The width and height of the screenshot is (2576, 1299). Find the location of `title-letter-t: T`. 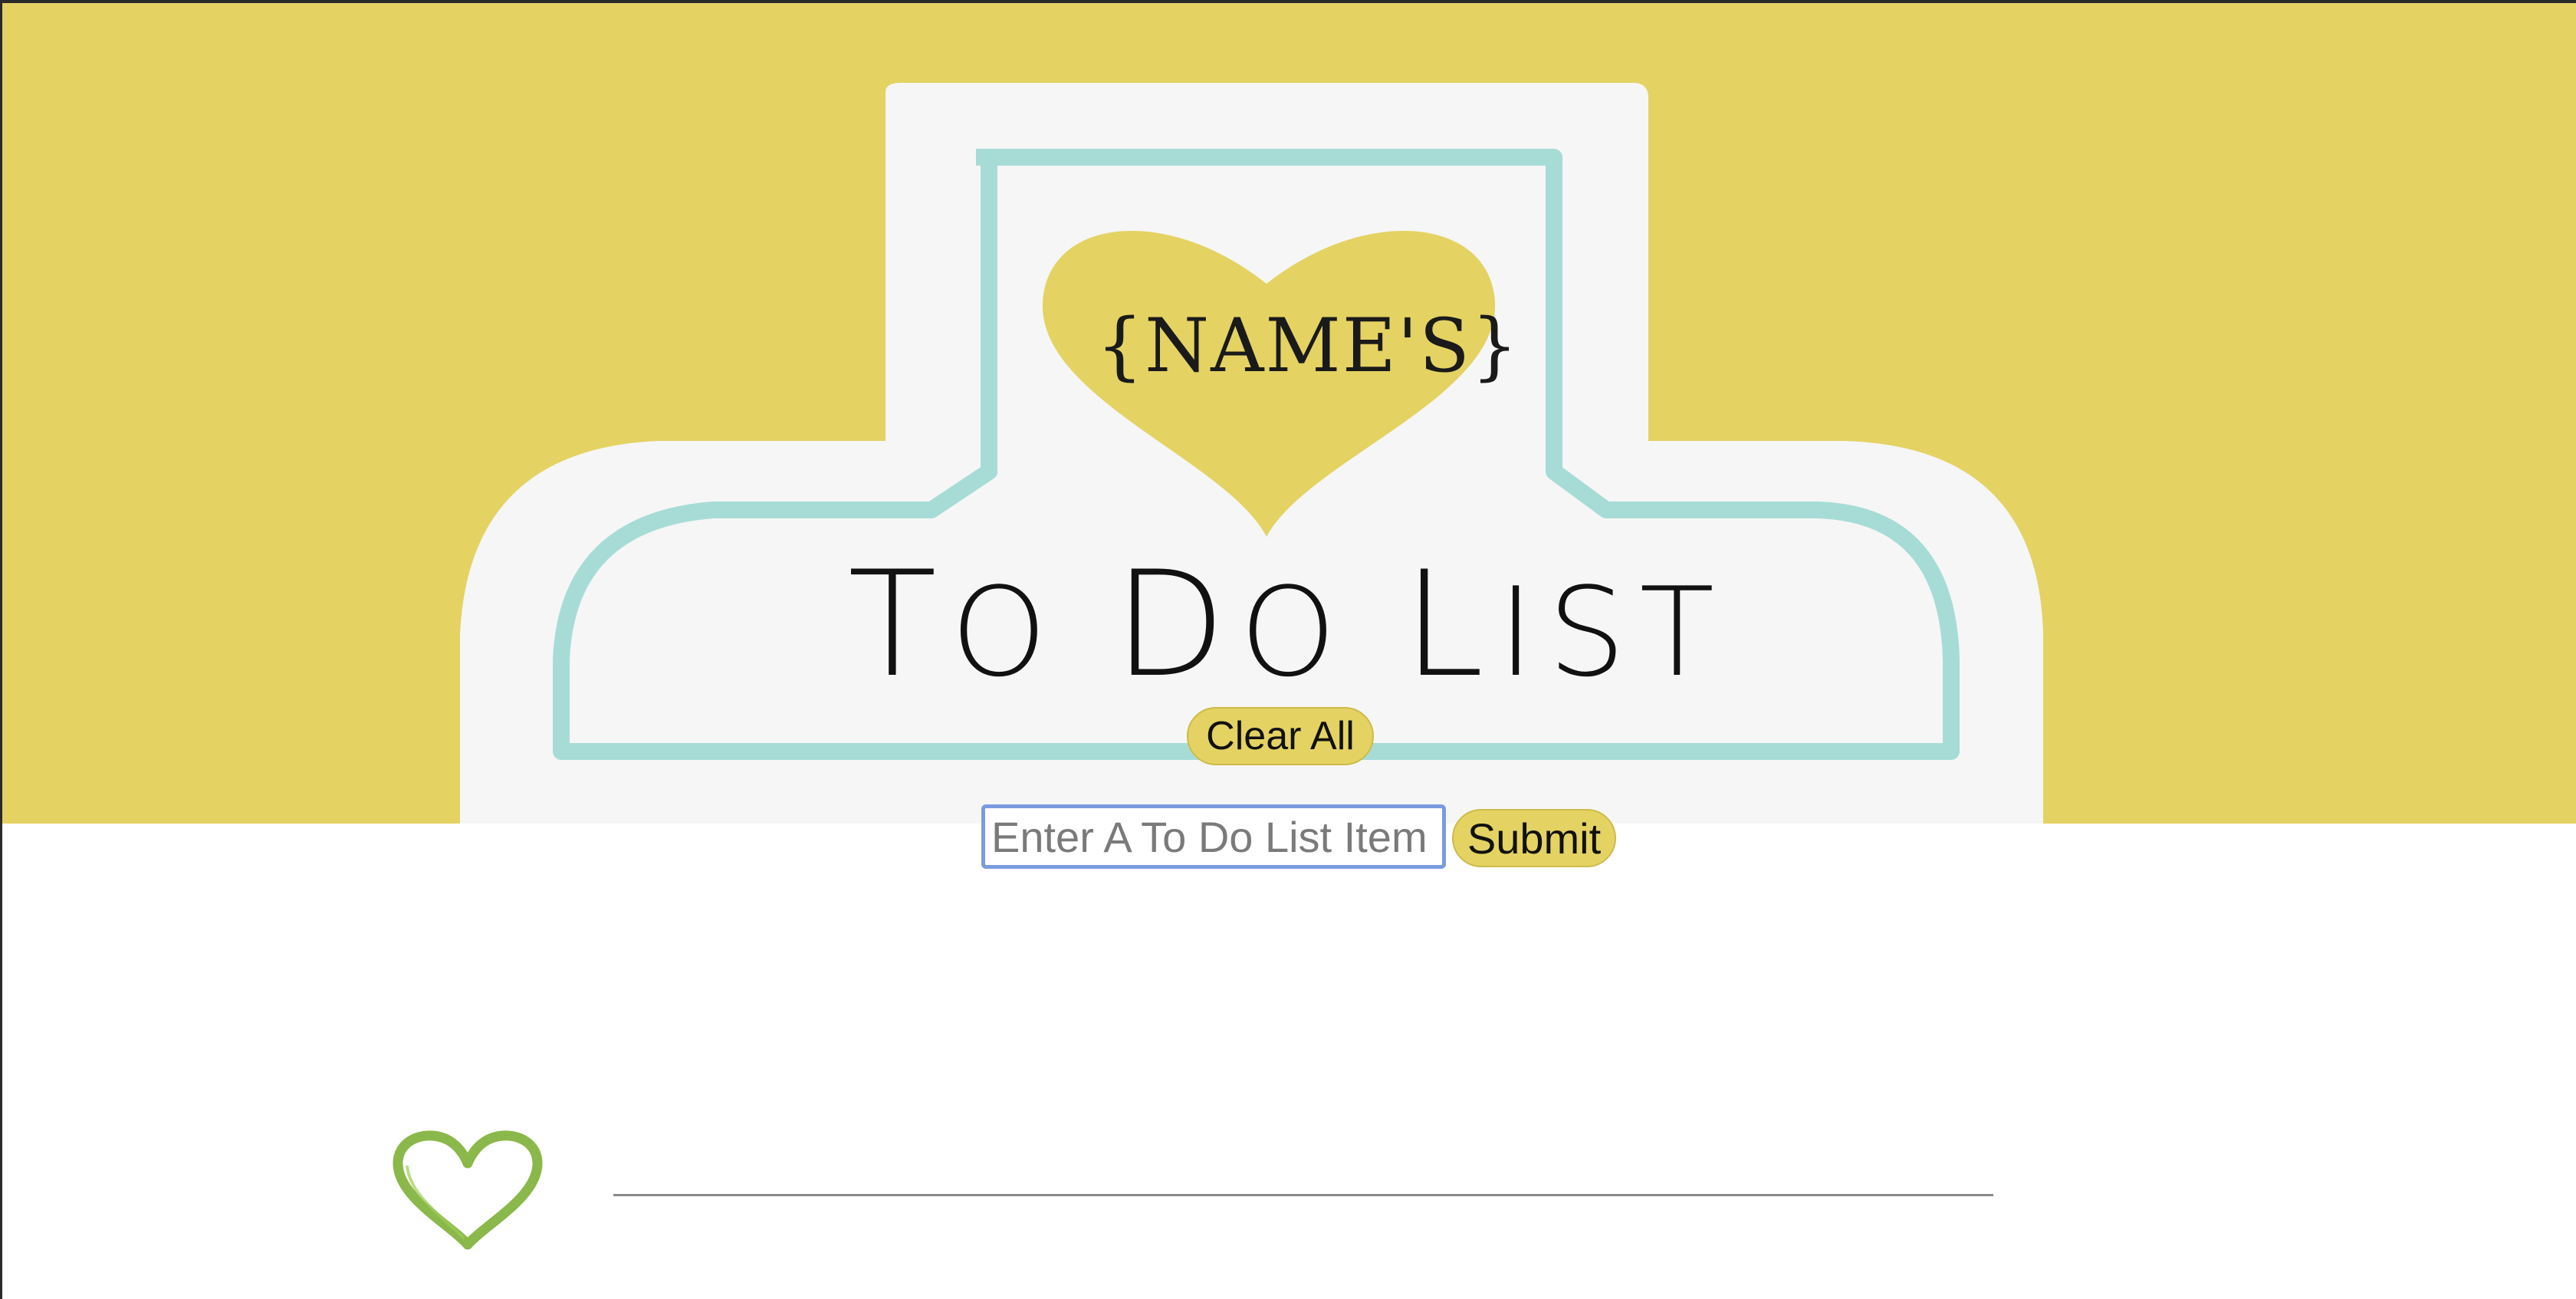

title-letter-t: T is located at coordinates (899, 624).